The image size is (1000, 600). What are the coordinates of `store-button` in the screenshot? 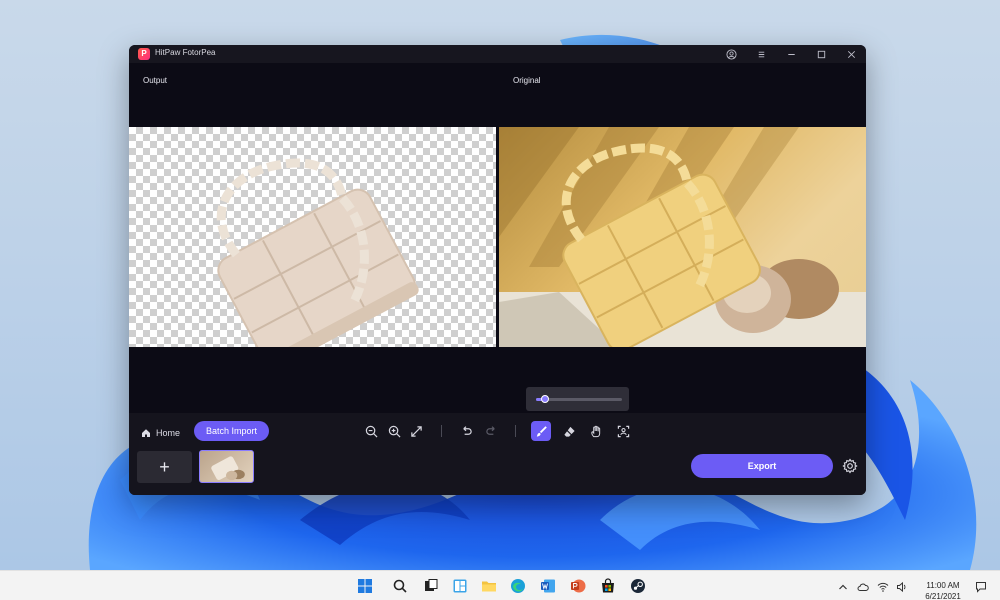 It's located at (608, 586).